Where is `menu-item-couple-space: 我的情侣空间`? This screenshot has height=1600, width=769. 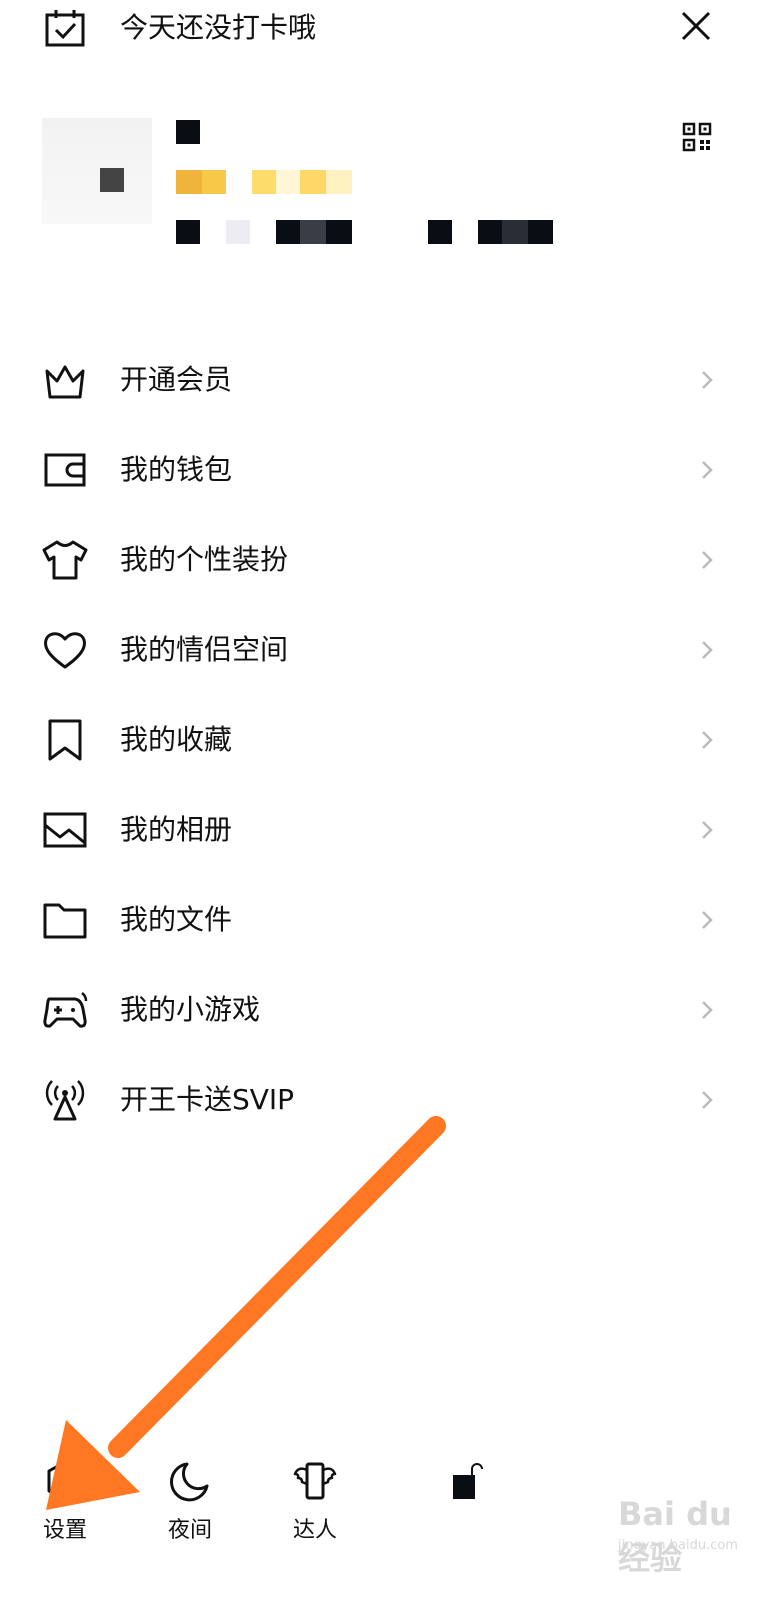 menu-item-couple-space: 我的情侣空间 is located at coordinates (384, 650).